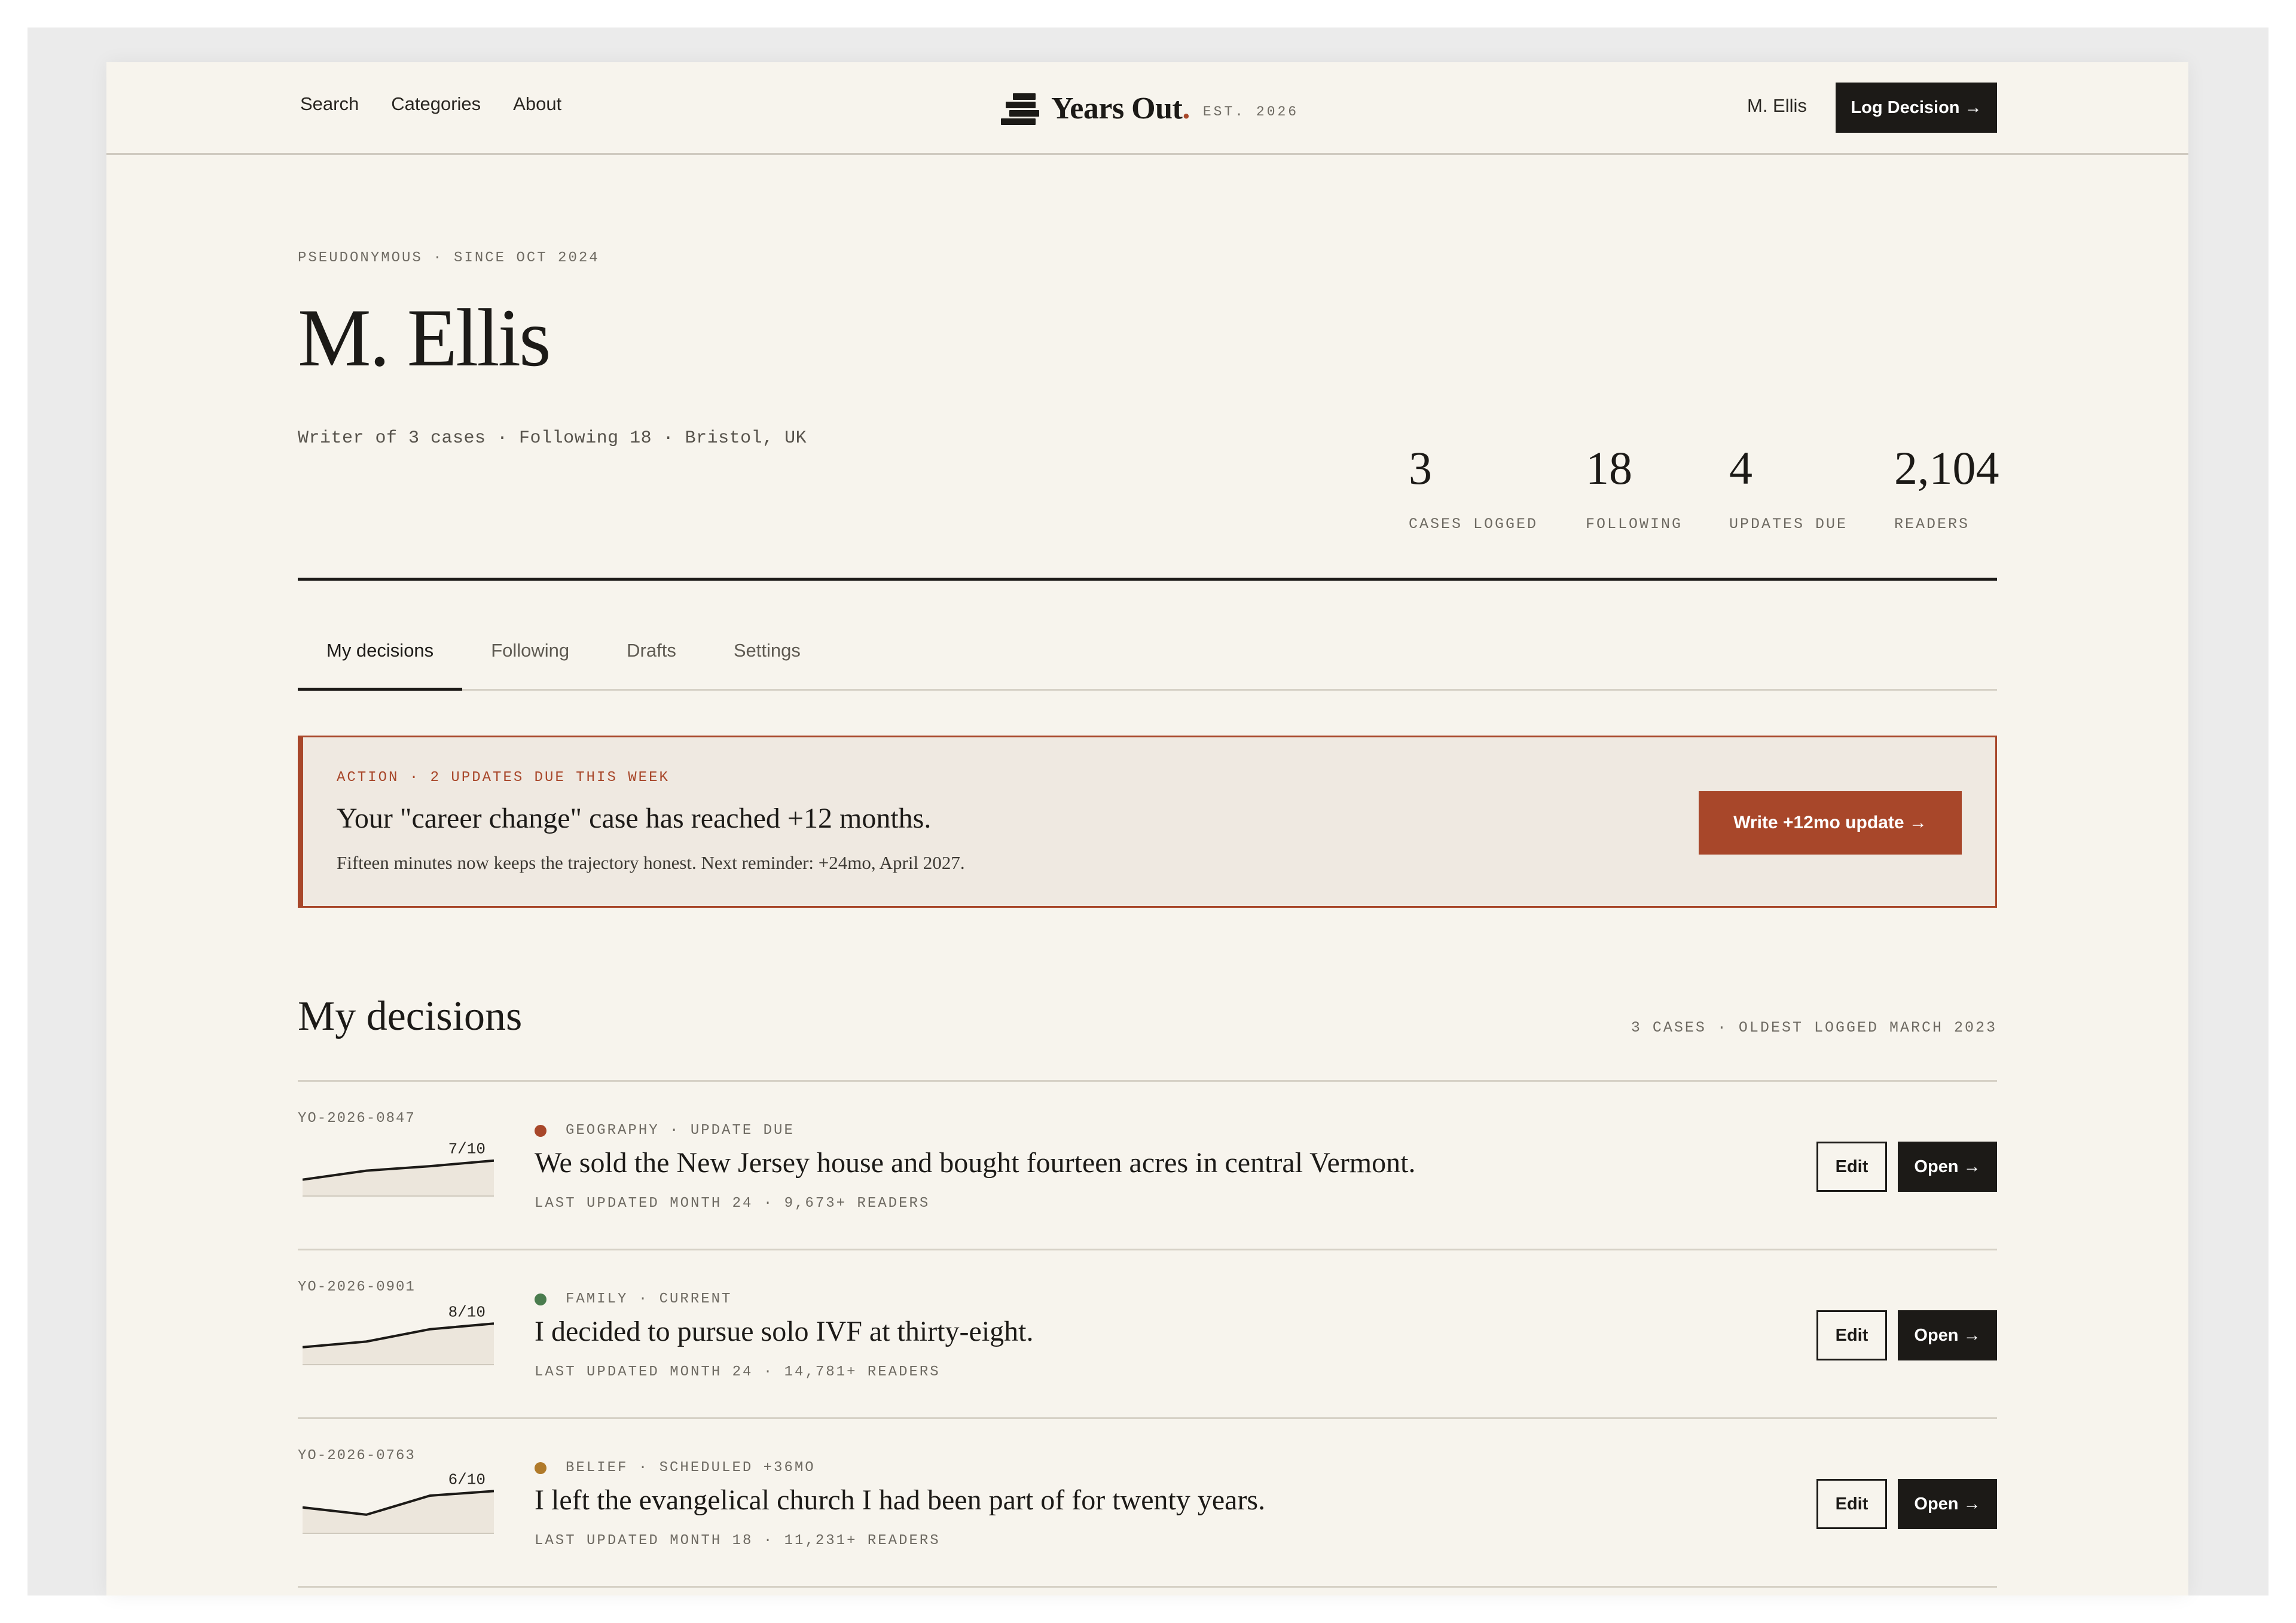 The width and height of the screenshot is (2296, 1623). What do you see at coordinates (357, 1287) in the screenshot?
I see `case-id: YO-2026-0901` at bounding box center [357, 1287].